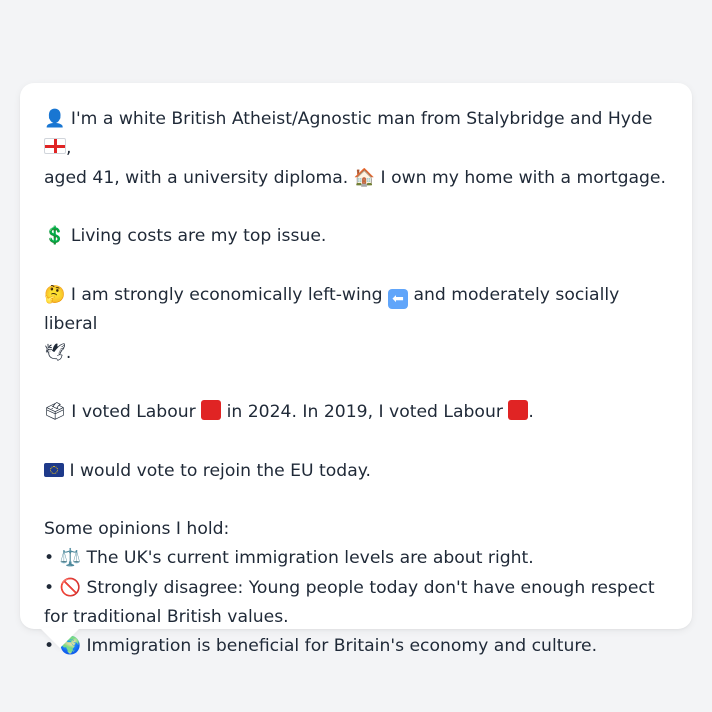 This screenshot has height=712, width=712. I want to click on ideology-period: ., so click(68, 353).